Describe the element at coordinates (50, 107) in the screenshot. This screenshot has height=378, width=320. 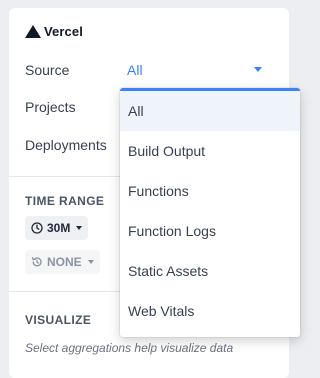
I see `projects-label: Projects` at that location.